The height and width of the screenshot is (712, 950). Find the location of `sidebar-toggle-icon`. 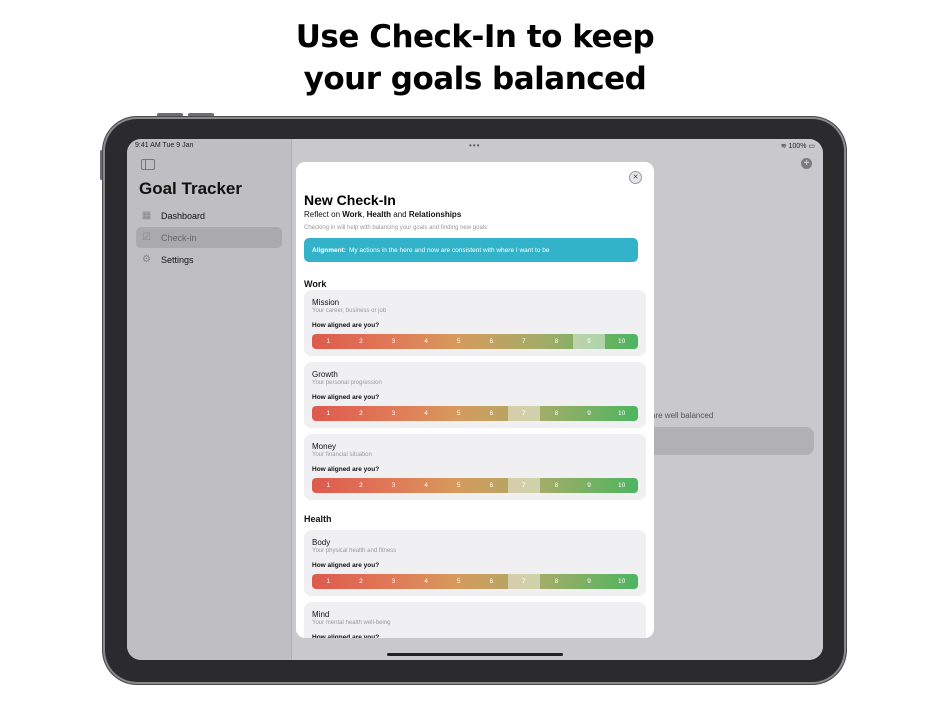

sidebar-toggle-icon is located at coordinates (148, 164).